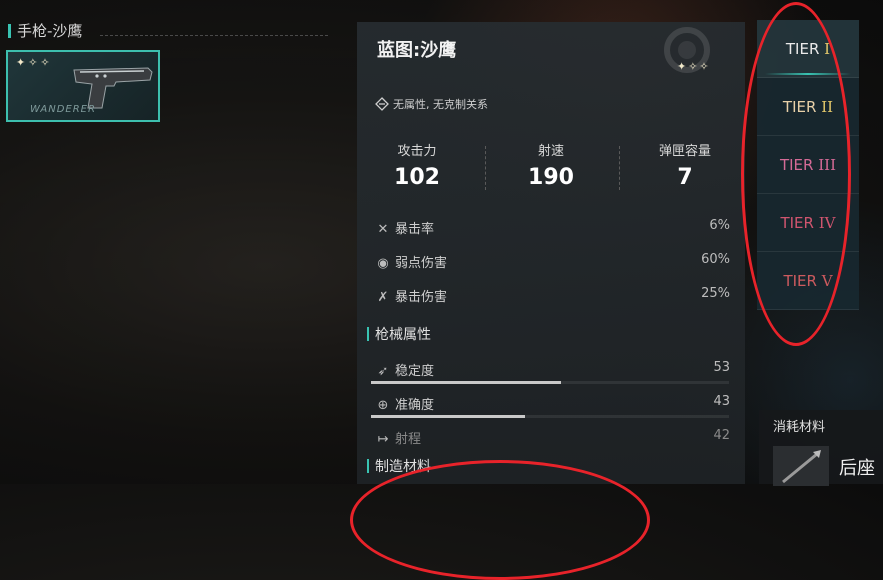 Image resolution: width=883 pixels, height=580 pixels. I want to click on section-title: 制造材料, so click(403, 467).